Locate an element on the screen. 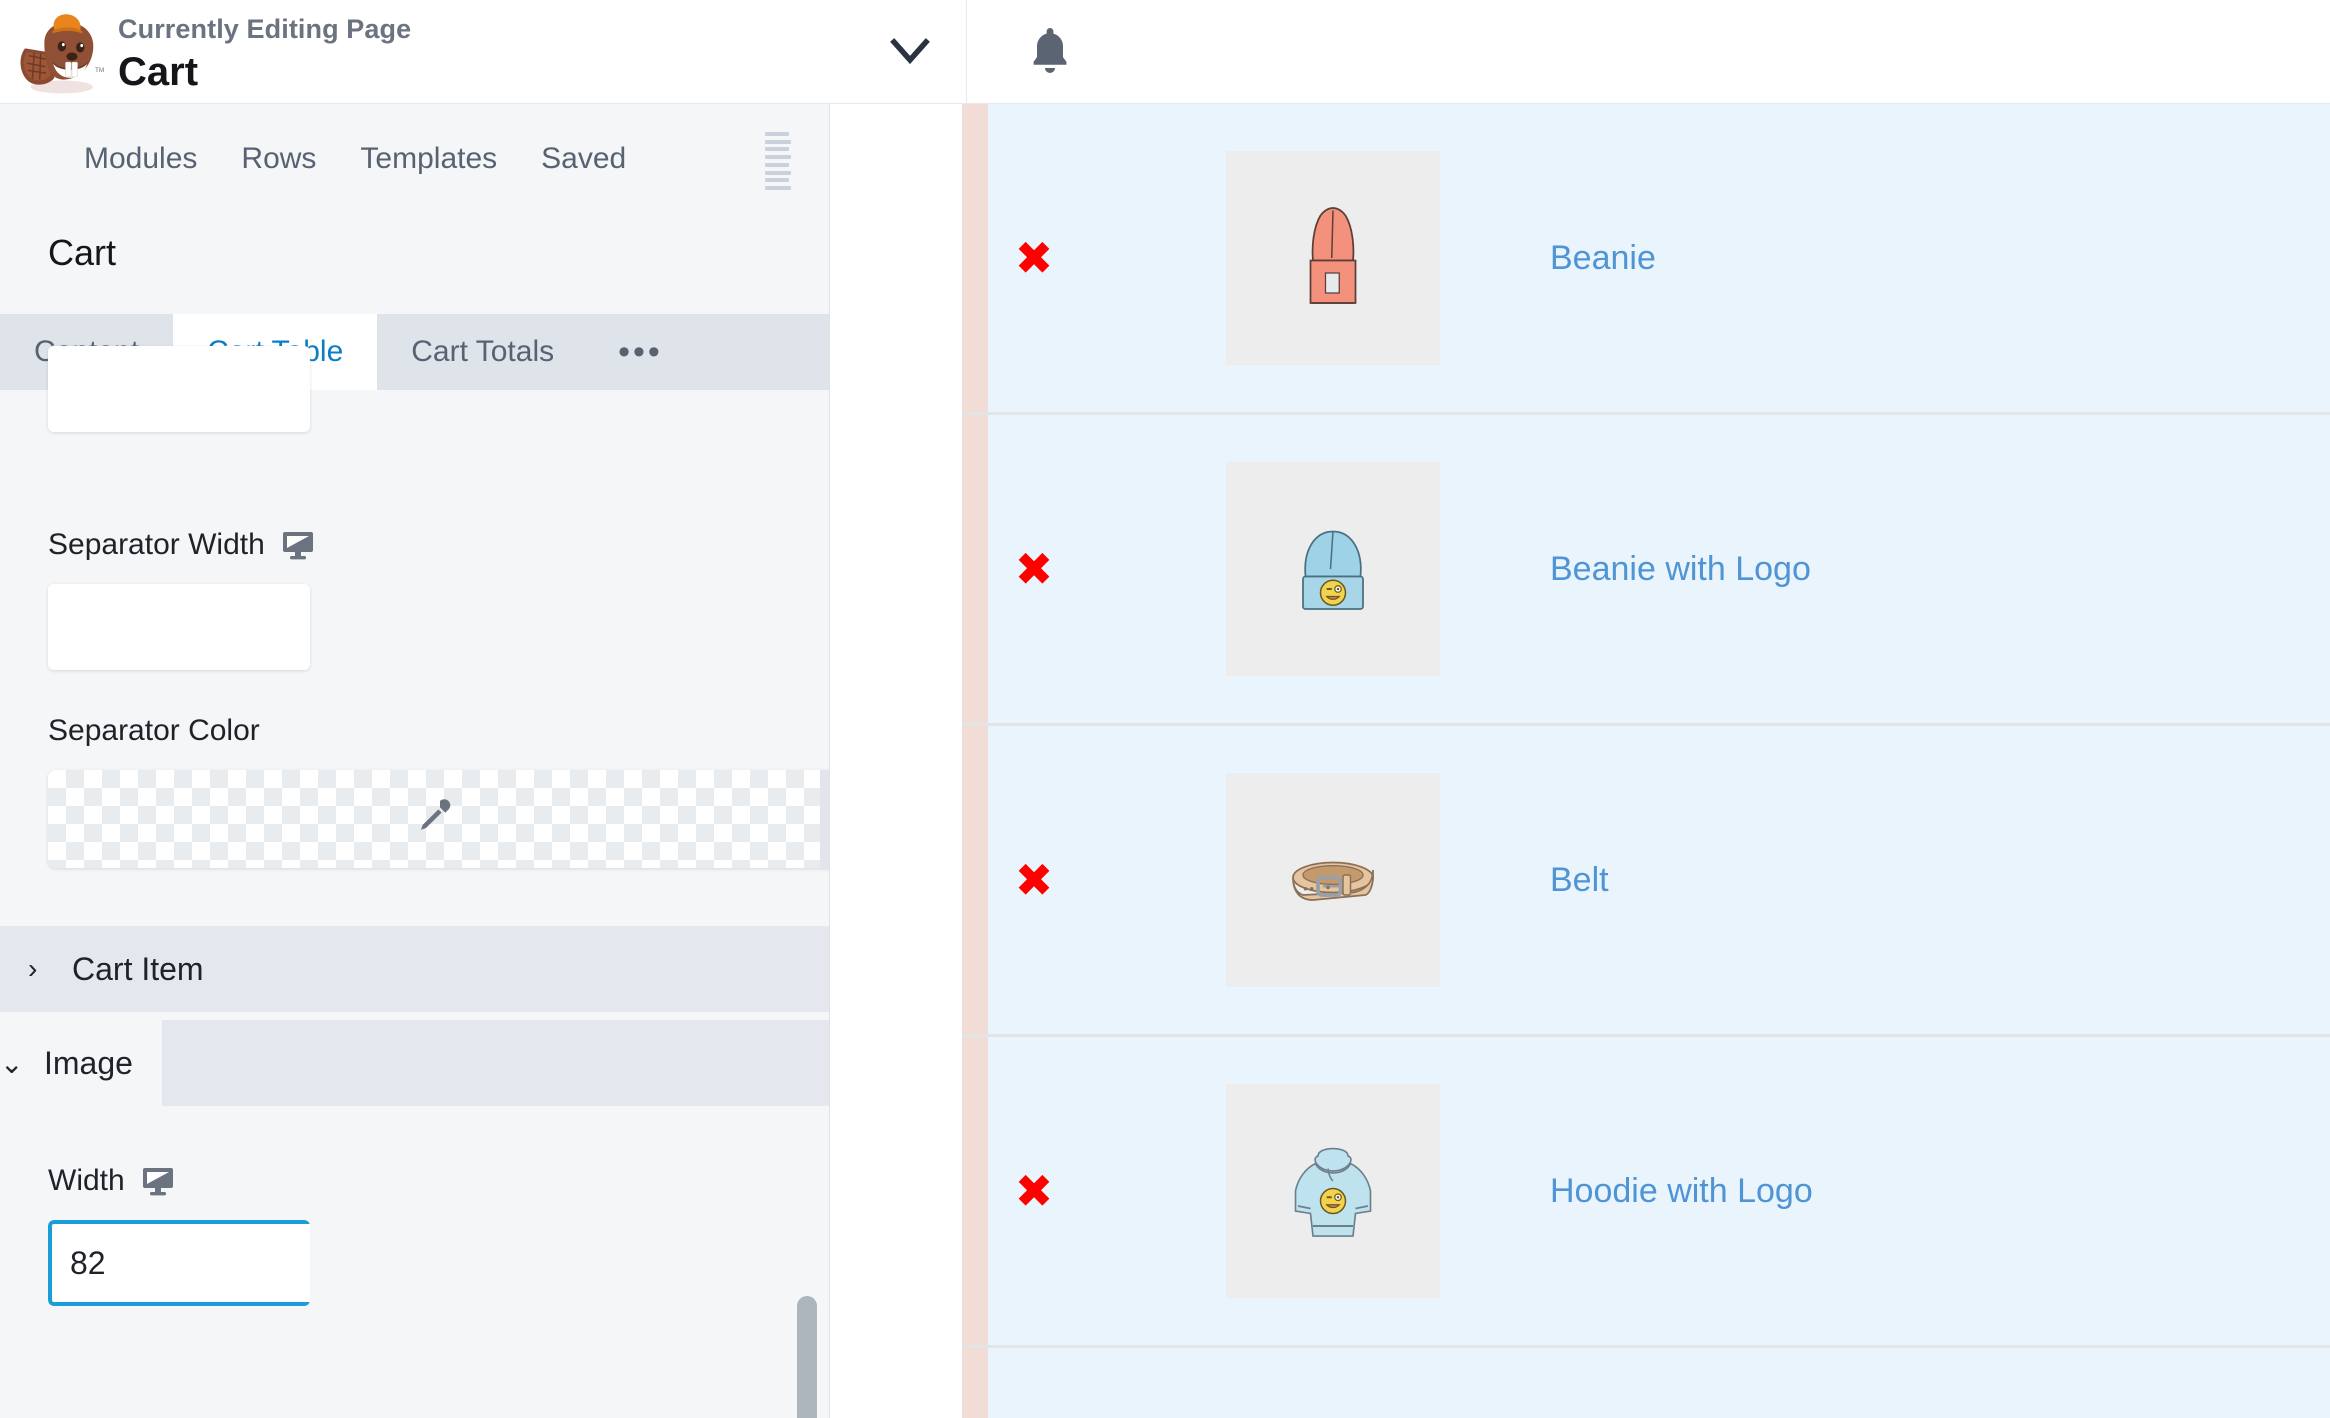 Image resolution: width=2330 pixels, height=1418 pixels. tab-more-options: ••• is located at coordinates (640, 352).